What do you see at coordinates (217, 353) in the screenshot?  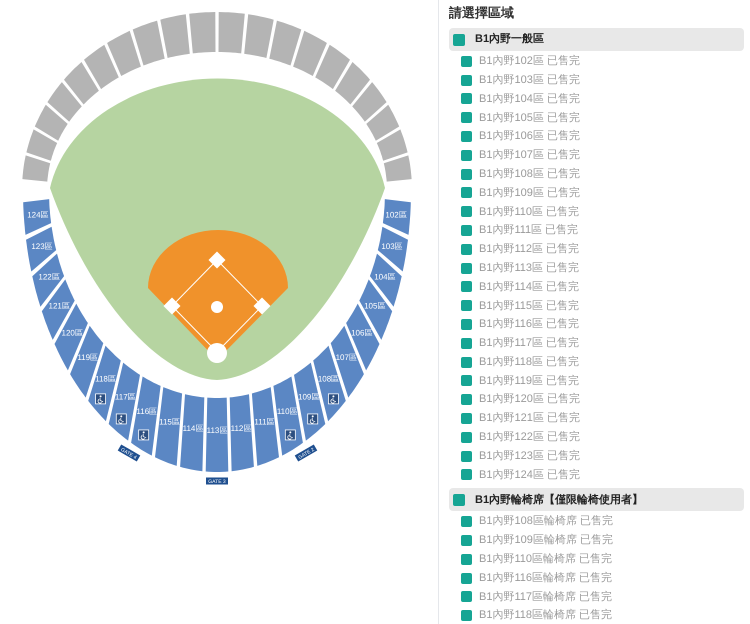 I see `home-plate` at bounding box center [217, 353].